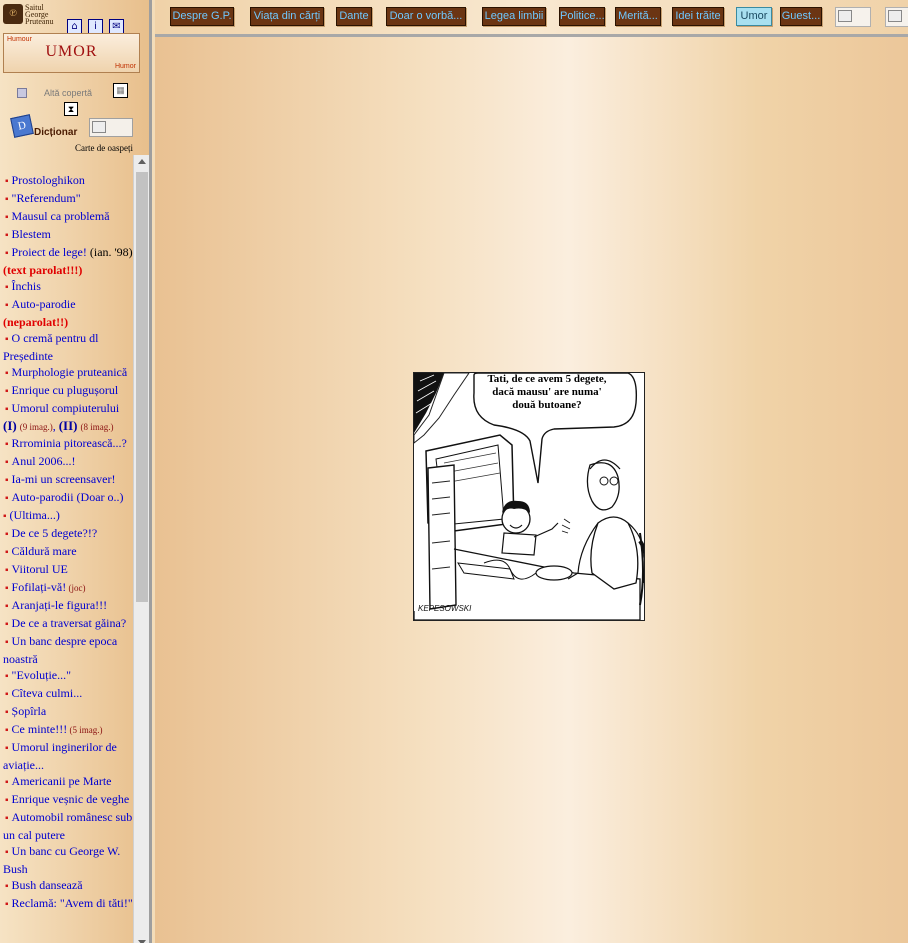 Image resolution: width=908 pixels, height=943 pixels. Describe the element at coordinates (698, 16) in the screenshot. I see `nav-button-idei-trăite: Idei trăite` at that location.